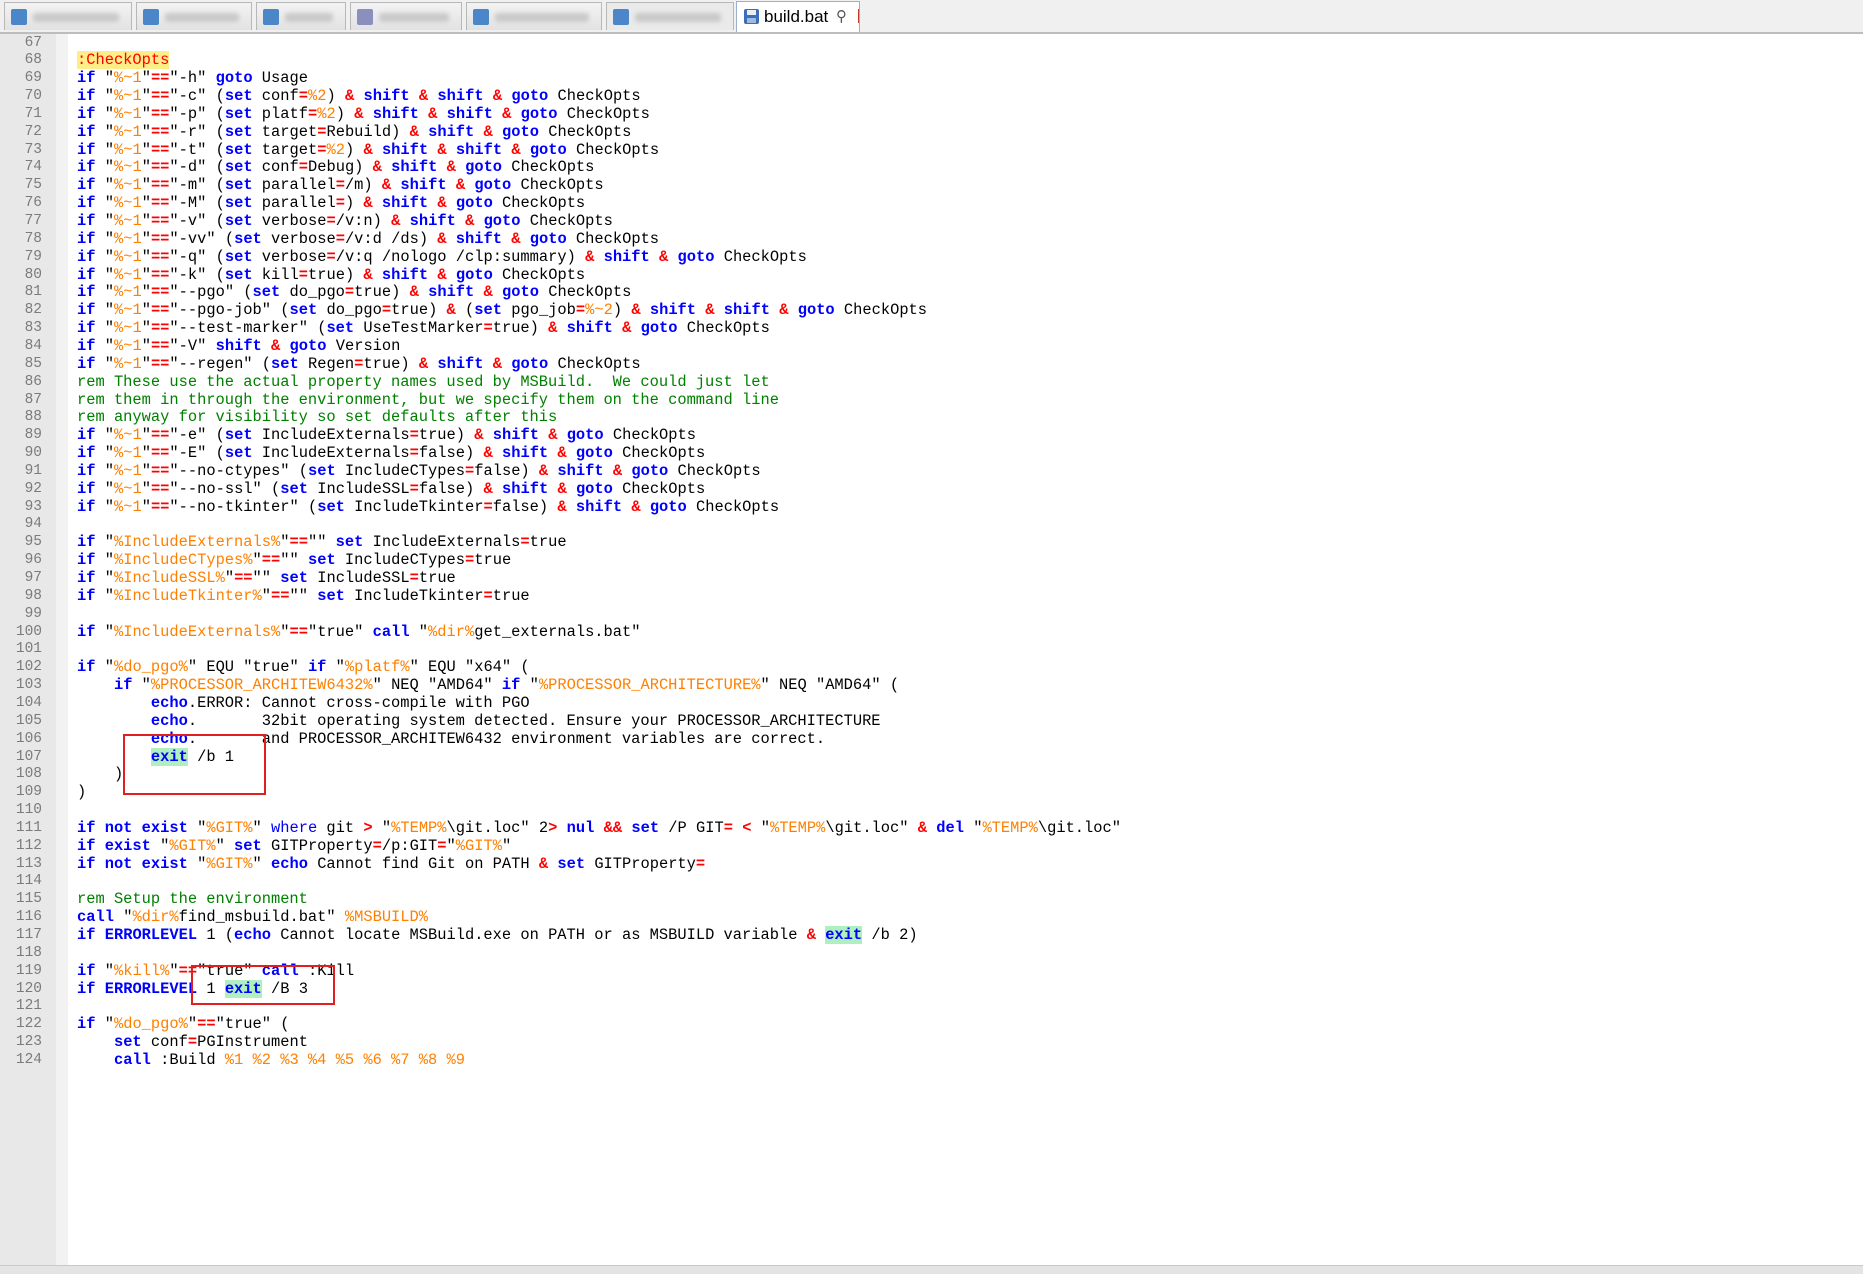 This screenshot has width=1863, height=1274. What do you see at coordinates (150, 667) in the screenshot?
I see `code-token: %do_pgo%` at bounding box center [150, 667].